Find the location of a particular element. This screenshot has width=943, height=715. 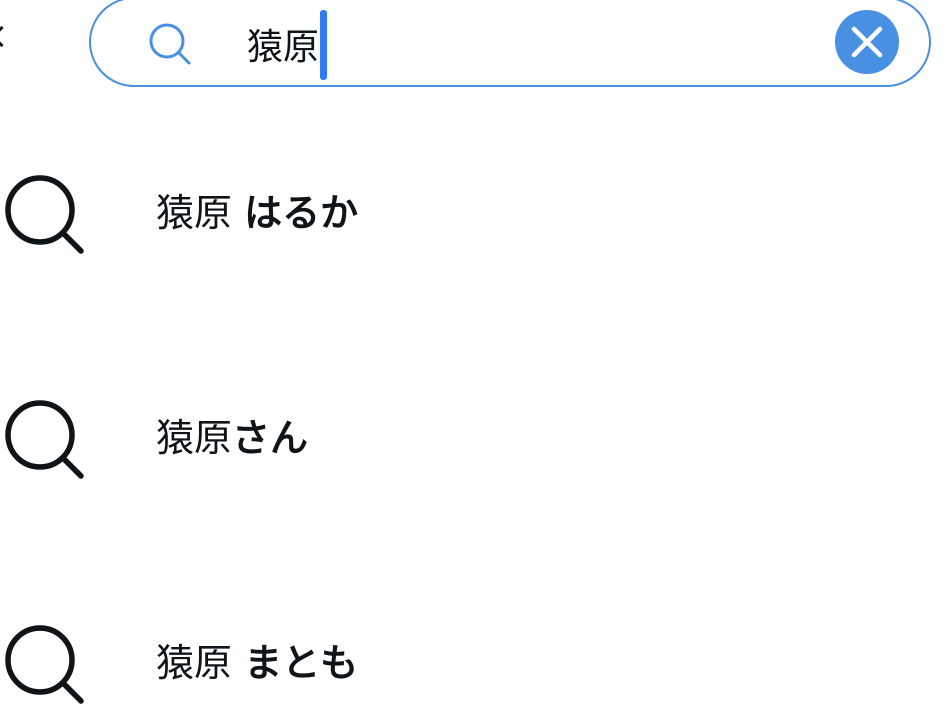

suggestion-label: 猿原 さん is located at coordinates (232, 434).